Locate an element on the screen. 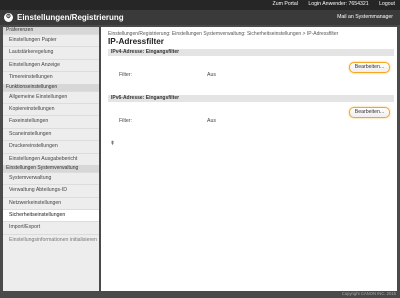 The width and height of the screenshot is (400, 298). sidebar-item-network: Netzwerkeinstellungen is located at coordinates (51, 202).